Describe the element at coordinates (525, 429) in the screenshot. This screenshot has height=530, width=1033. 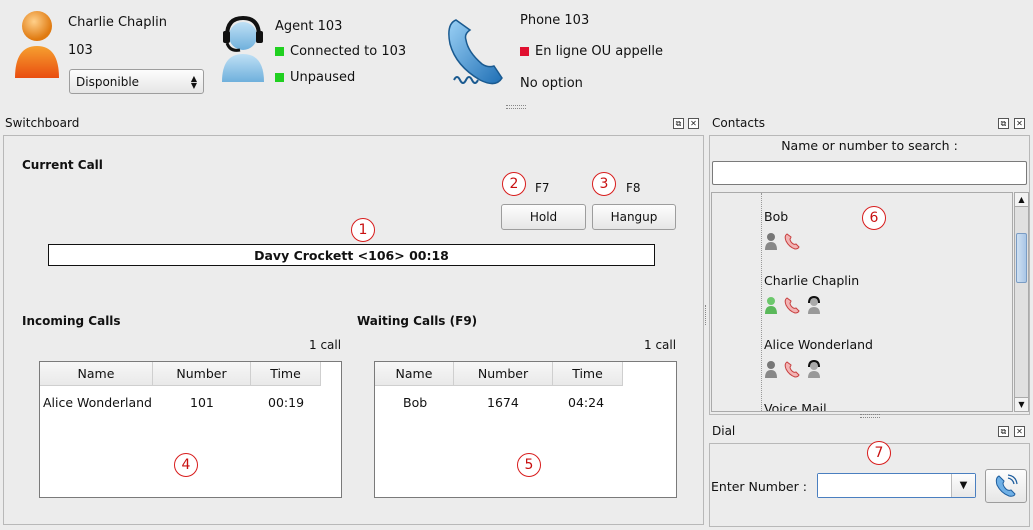
I see `waiting-calls-table: Name Number Time Bob 1674 04:24` at that location.